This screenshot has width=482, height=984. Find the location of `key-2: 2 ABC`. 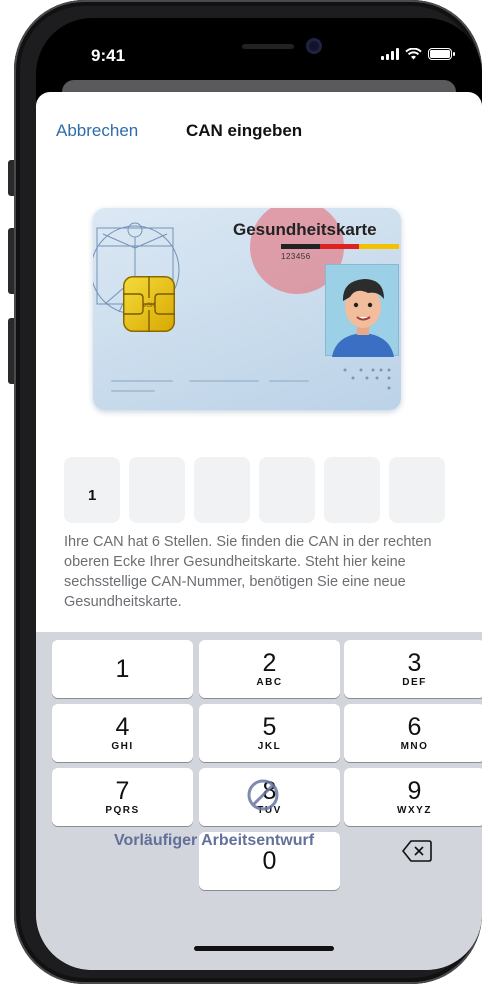

key-2: 2 ABC is located at coordinates (269, 669).